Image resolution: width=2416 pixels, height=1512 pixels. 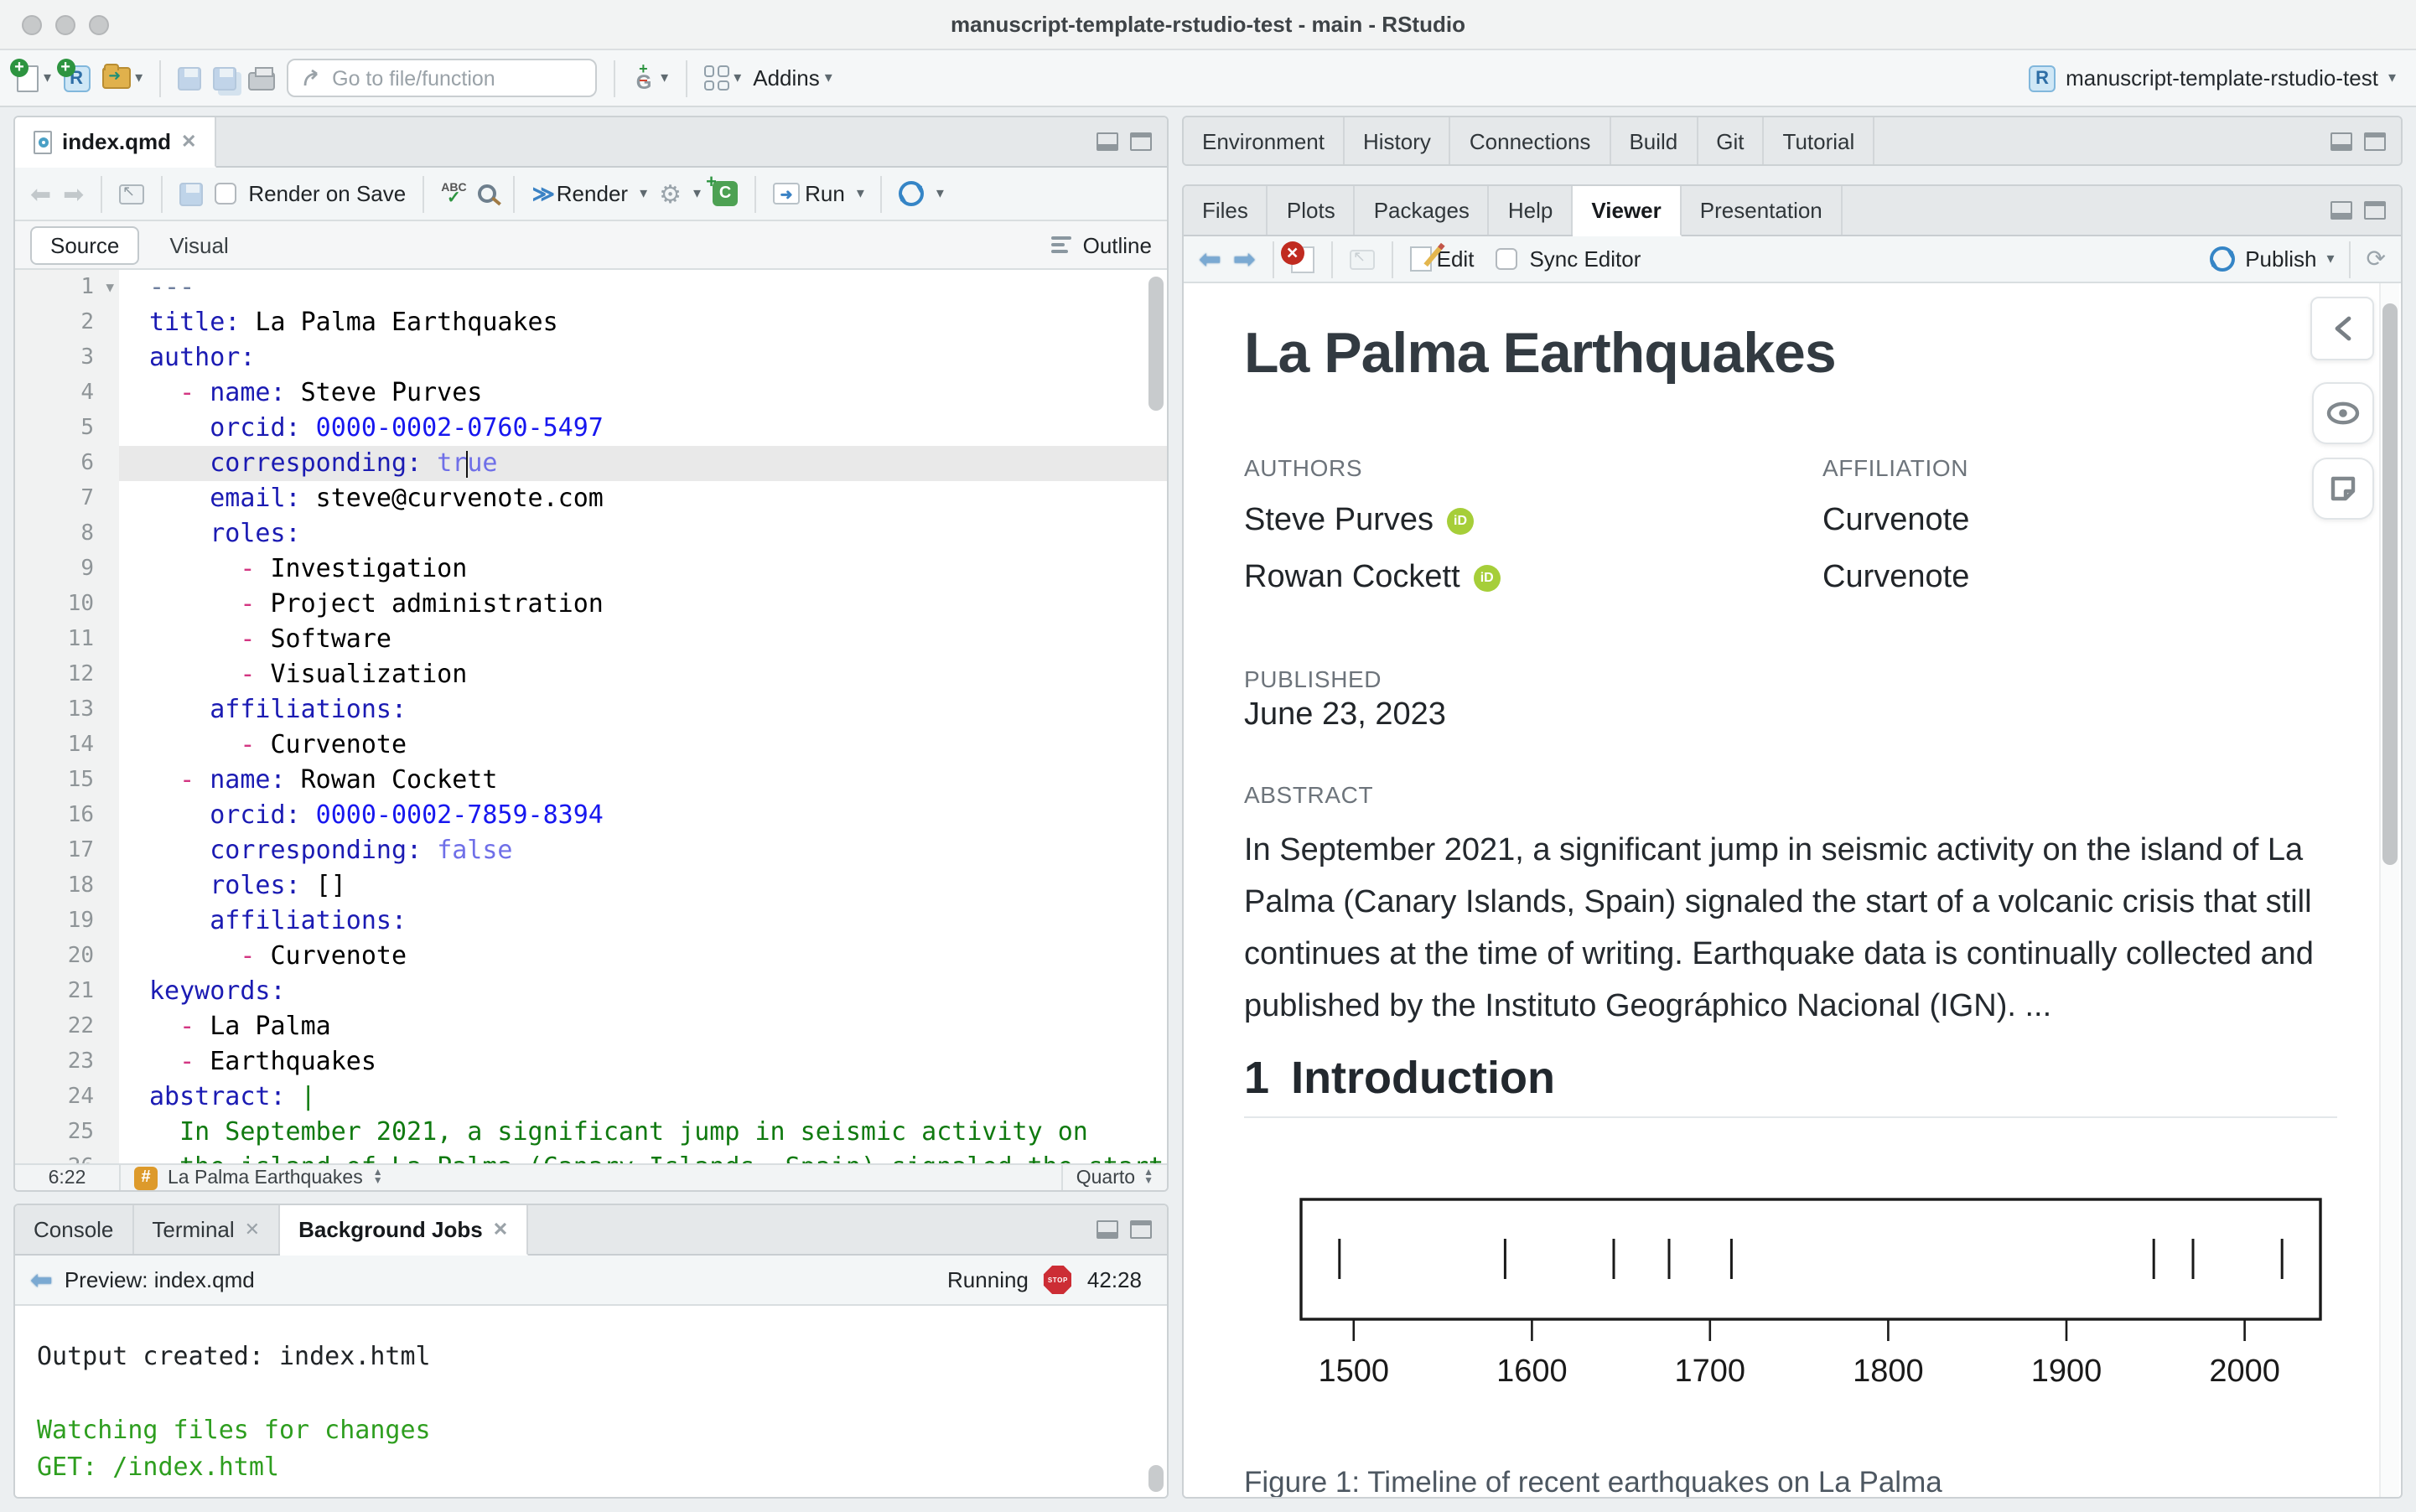 I want to click on note-icon, so click(x=2343, y=488).